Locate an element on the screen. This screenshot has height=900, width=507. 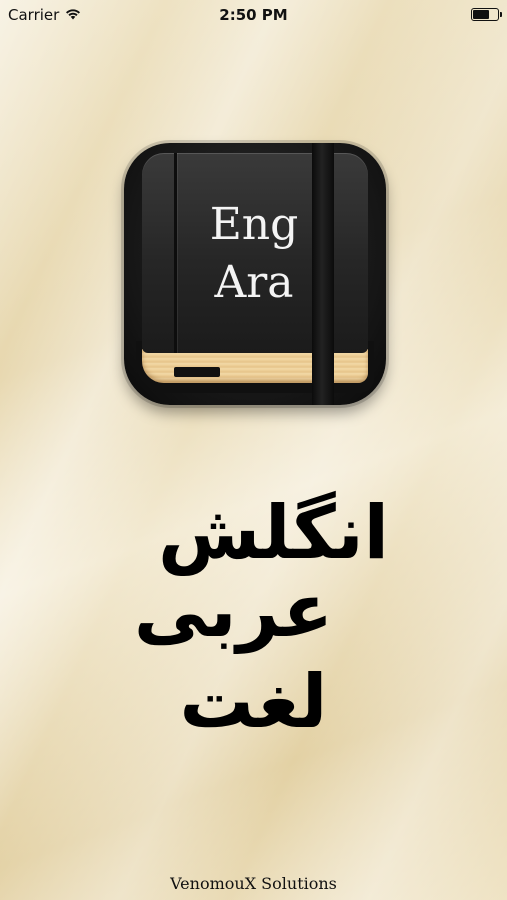
title-line-3: لغت is located at coordinates (253, 702).